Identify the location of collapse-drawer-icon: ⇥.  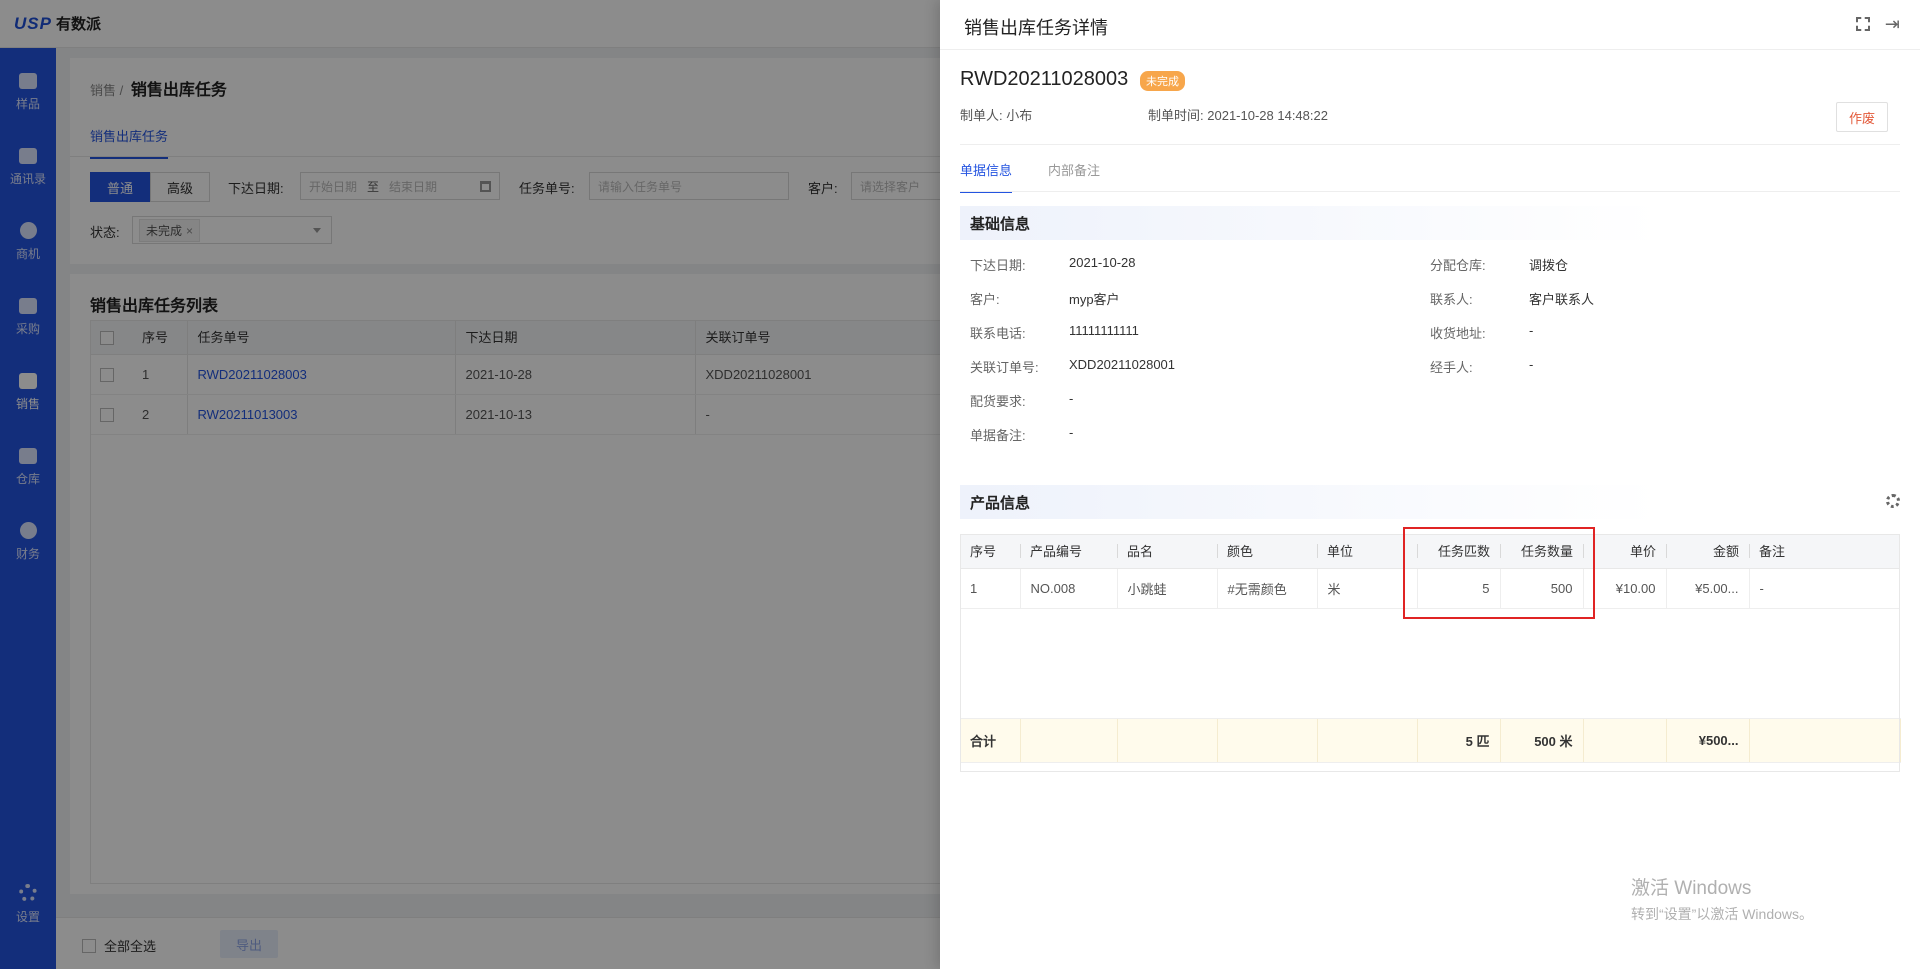
(1892, 24).